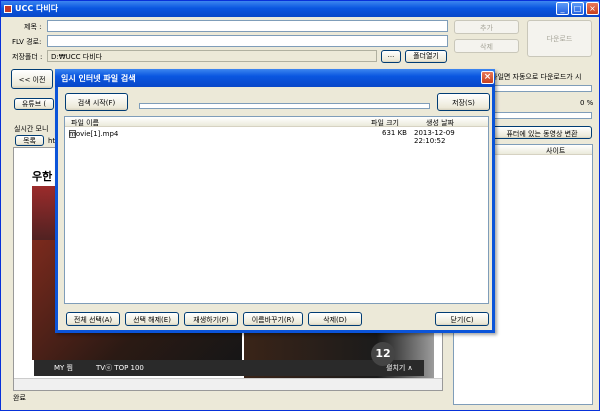 This screenshot has height=411, width=600. Describe the element at coordinates (27, 42) in the screenshot. I see `flv-label: FLV 경로:` at that location.